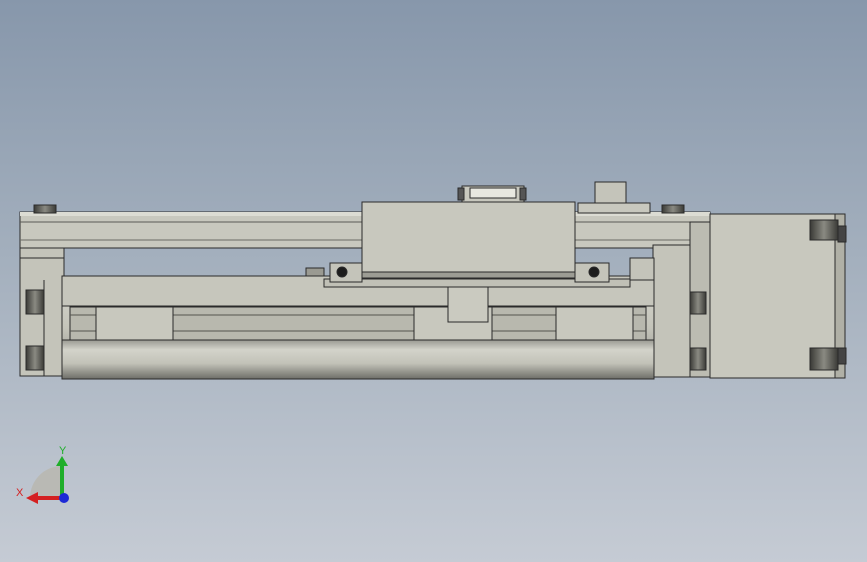  I want to click on right-bolt-bottom, so click(698, 359).